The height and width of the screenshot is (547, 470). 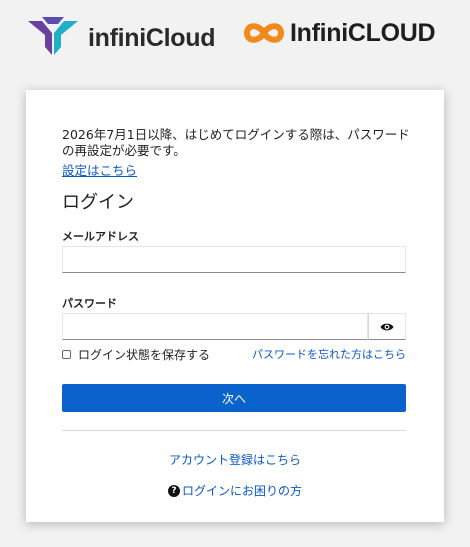 What do you see at coordinates (98, 202) in the screenshot?
I see `login-heading: ログイン` at bounding box center [98, 202].